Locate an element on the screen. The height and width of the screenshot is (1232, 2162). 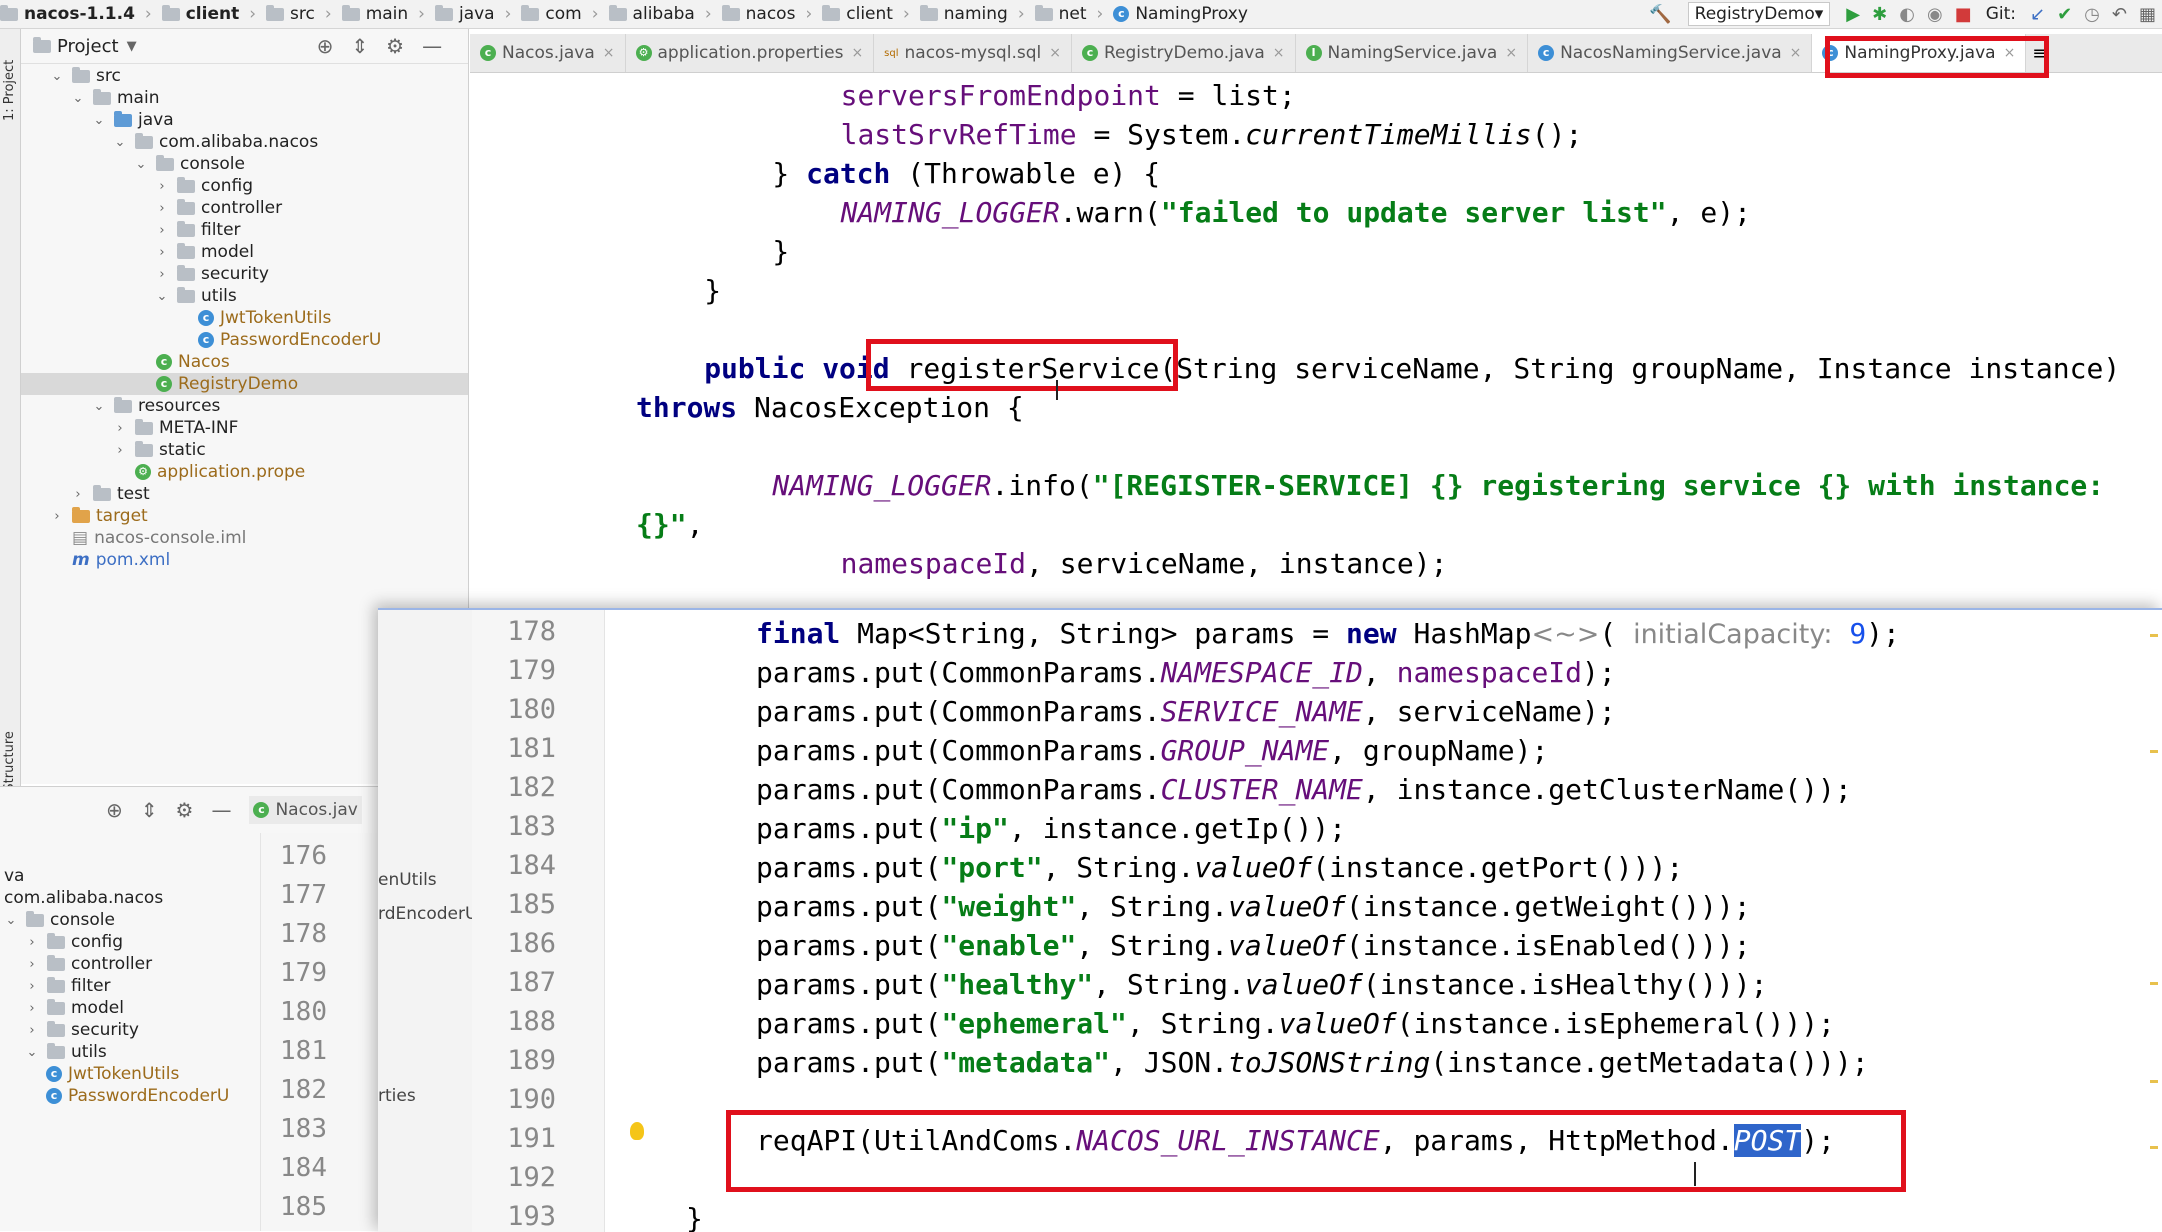
code-line: {}", is located at coordinates (669, 524).